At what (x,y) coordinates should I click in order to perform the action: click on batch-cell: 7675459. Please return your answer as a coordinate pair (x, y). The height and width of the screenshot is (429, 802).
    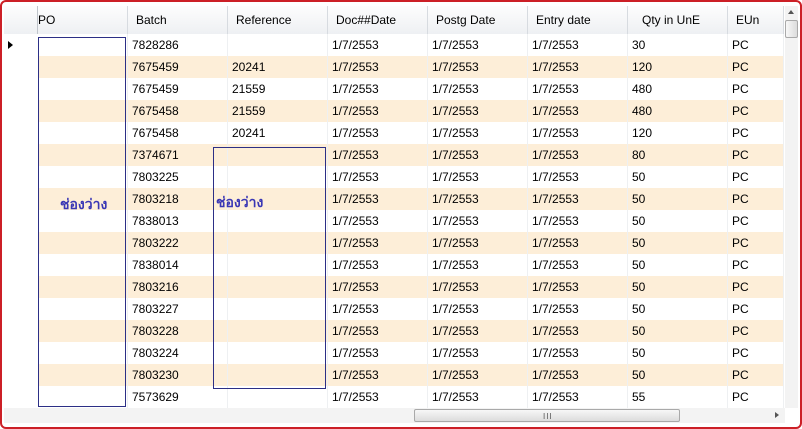
    Looking at the image, I should click on (178, 67).